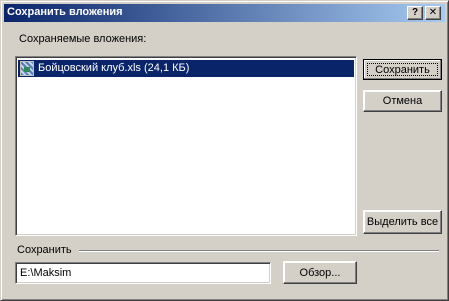  Describe the element at coordinates (65, 12) in the screenshot. I see `window-title: Сохранить вложения` at that location.